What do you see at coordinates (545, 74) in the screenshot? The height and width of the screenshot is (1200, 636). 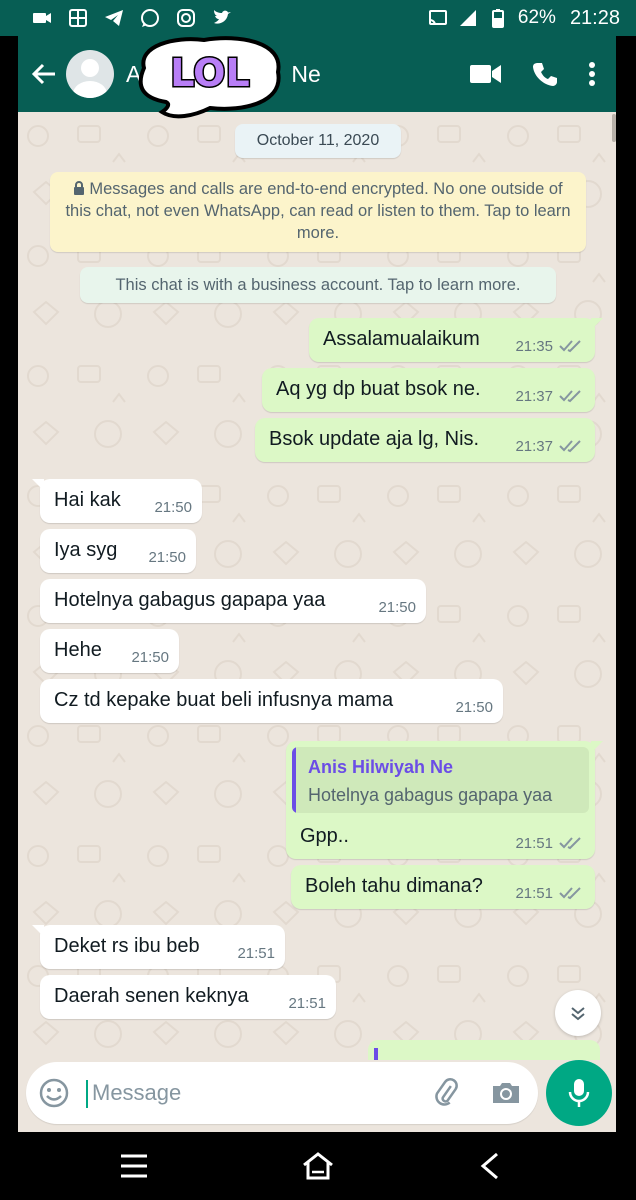 I see `voice-call-icon` at bounding box center [545, 74].